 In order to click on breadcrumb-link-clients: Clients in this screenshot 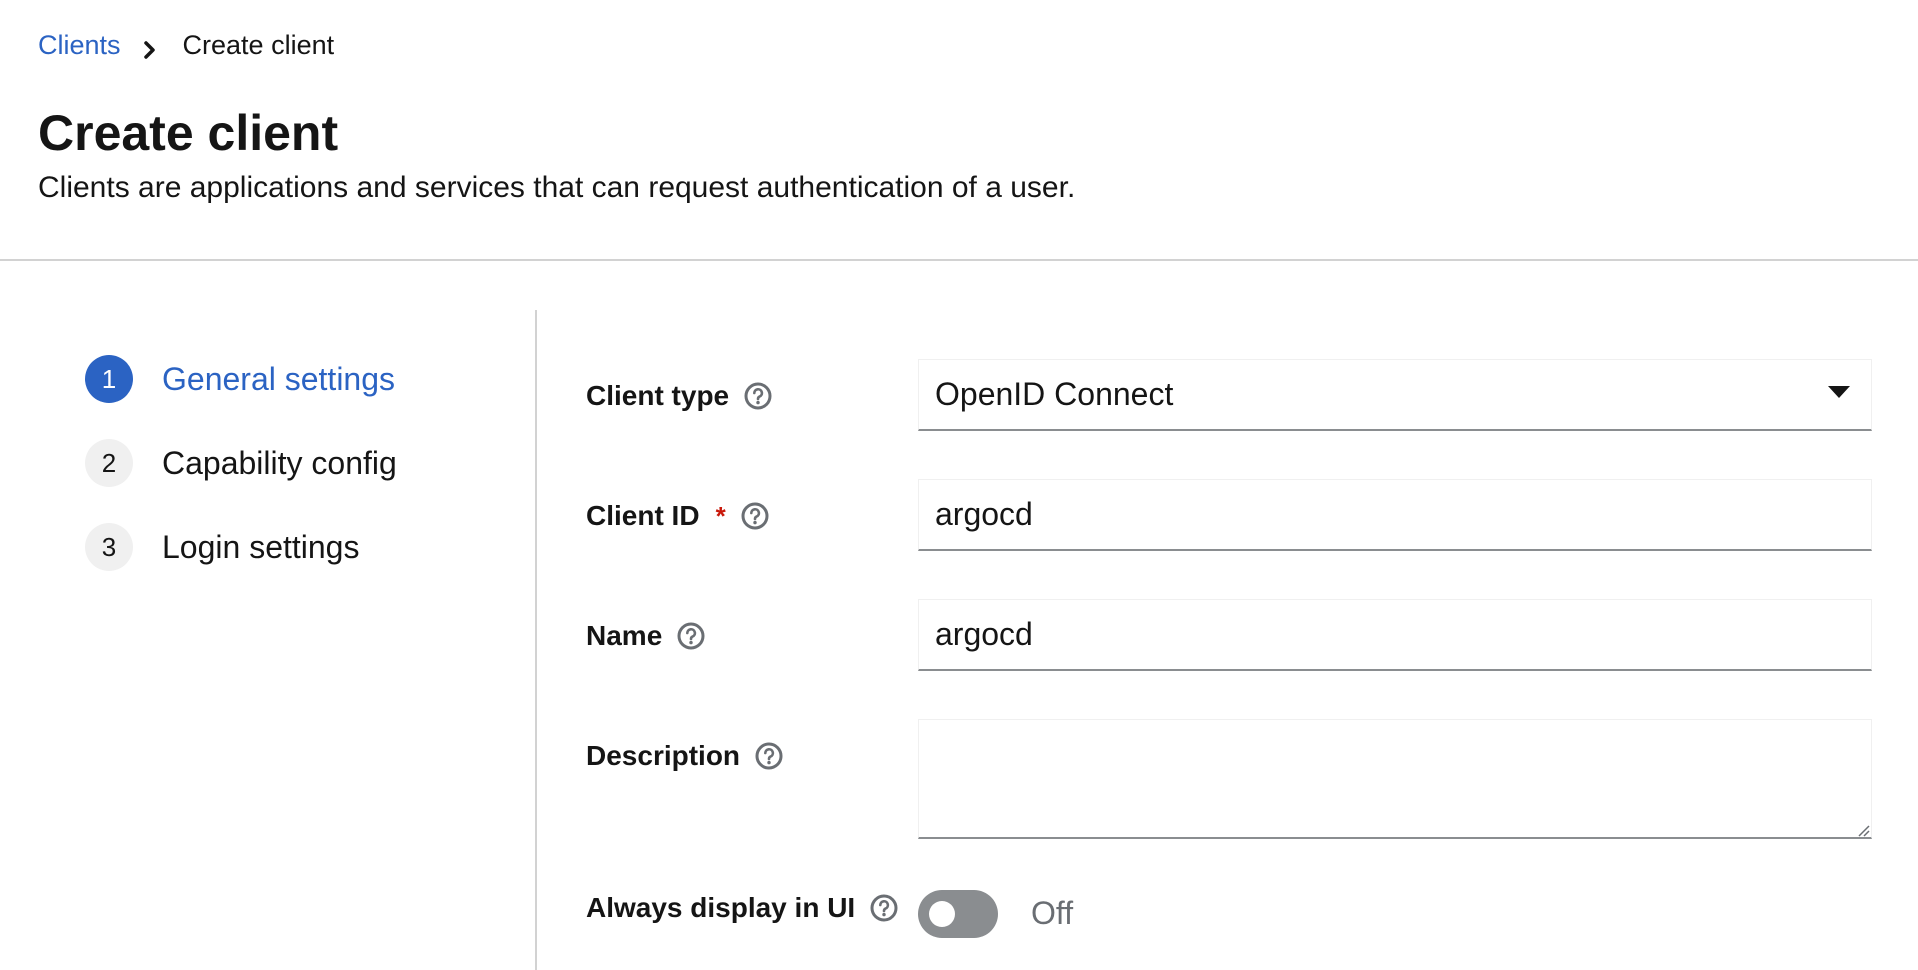, I will do `click(79, 45)`.